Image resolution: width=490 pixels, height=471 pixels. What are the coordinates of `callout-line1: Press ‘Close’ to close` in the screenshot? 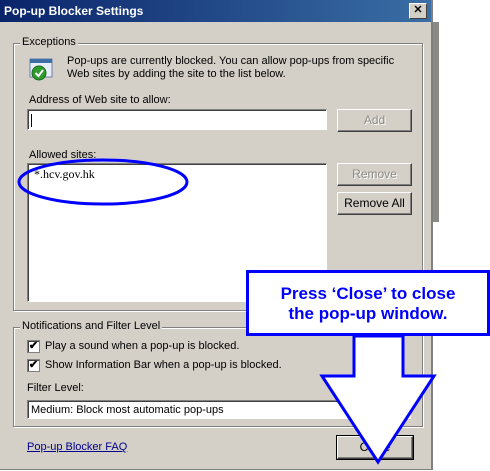 It's located at (368, 293).